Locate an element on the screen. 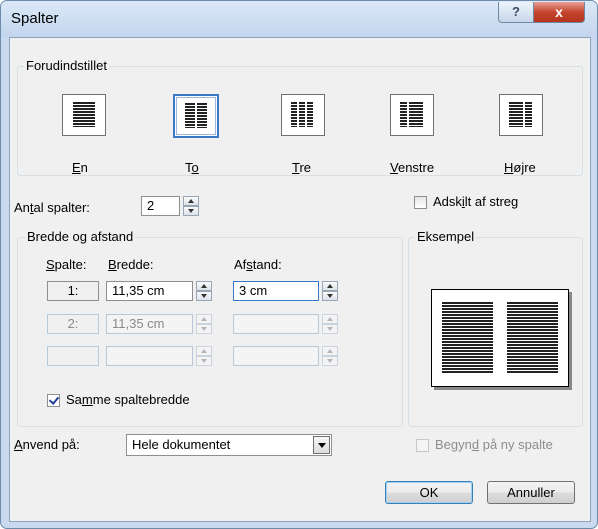 This screenshot has height=529, width=598. preview-column-right is located at coordinates (532, 338).